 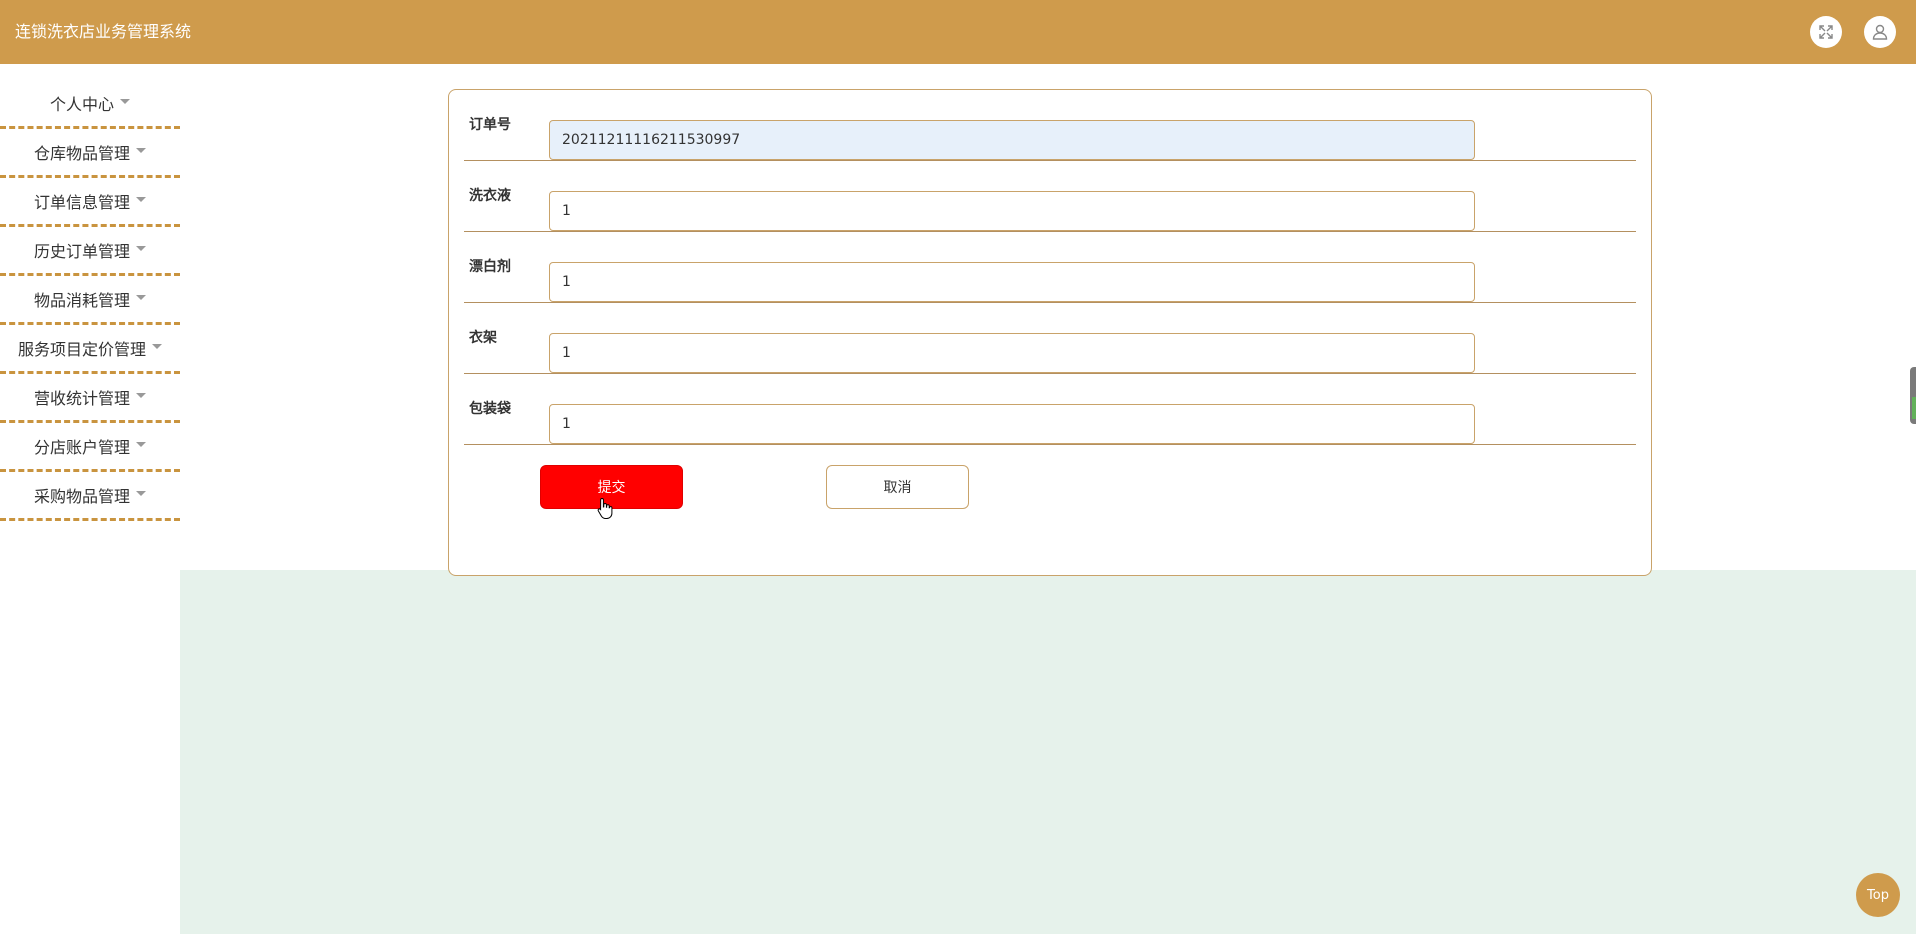 I want to click on sidebar-item-label: 采购物品管理, so click(x=81, y=496).